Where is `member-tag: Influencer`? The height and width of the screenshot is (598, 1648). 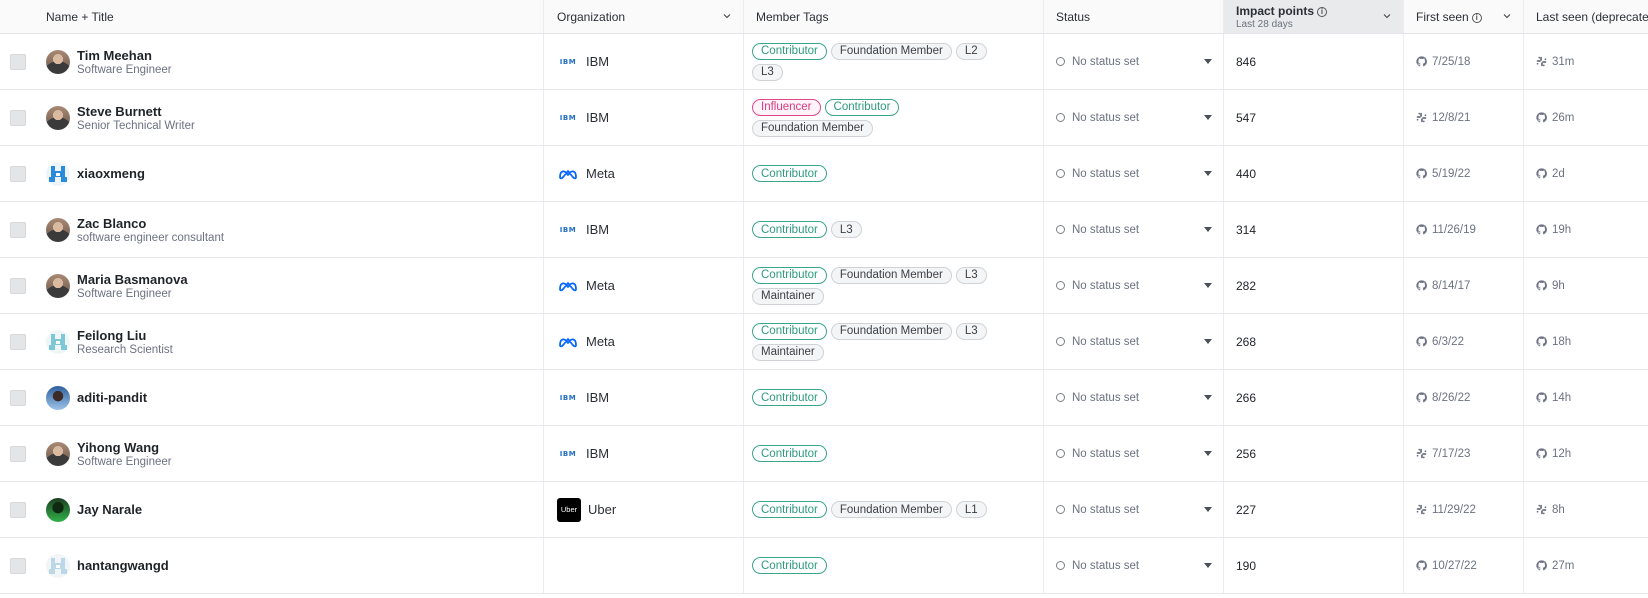 member-tag: Influencer is located at coordinates (786, 107).